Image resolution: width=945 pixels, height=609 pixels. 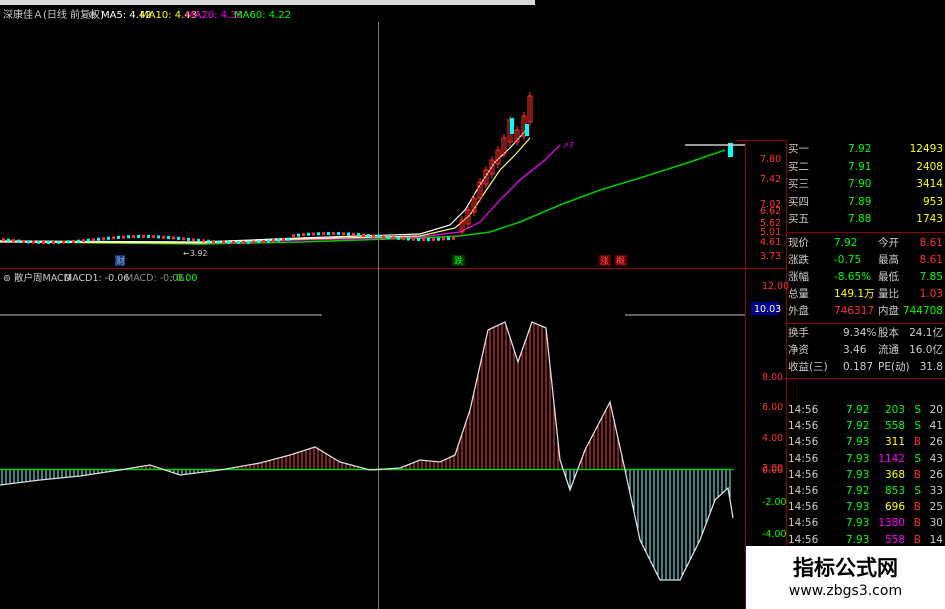 I want to click on stat-row: 涨幅 -8.65% 最低 7.85, so click(x=865, y=277).